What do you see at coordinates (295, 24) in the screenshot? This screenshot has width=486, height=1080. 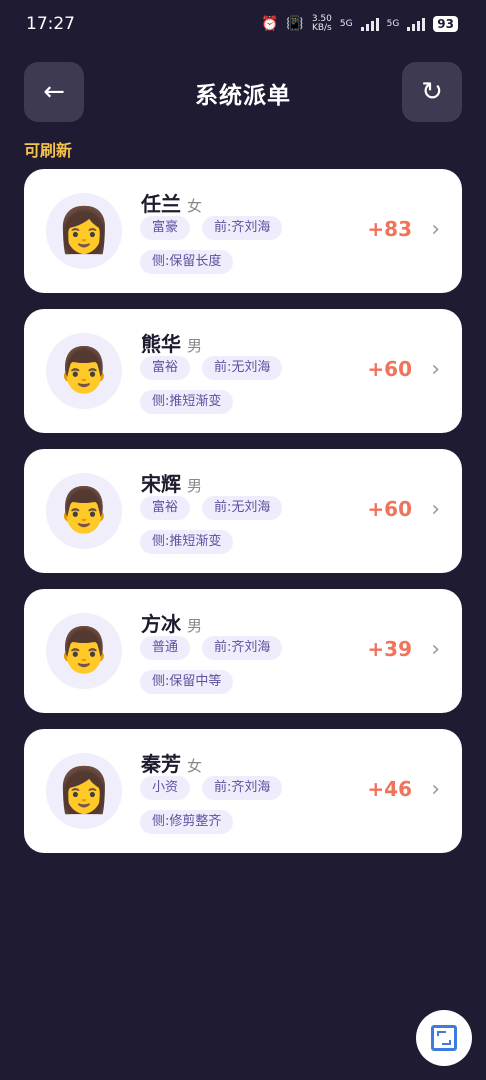 I see `vibrate-icon: 📳` at bounding box center [295, 24].